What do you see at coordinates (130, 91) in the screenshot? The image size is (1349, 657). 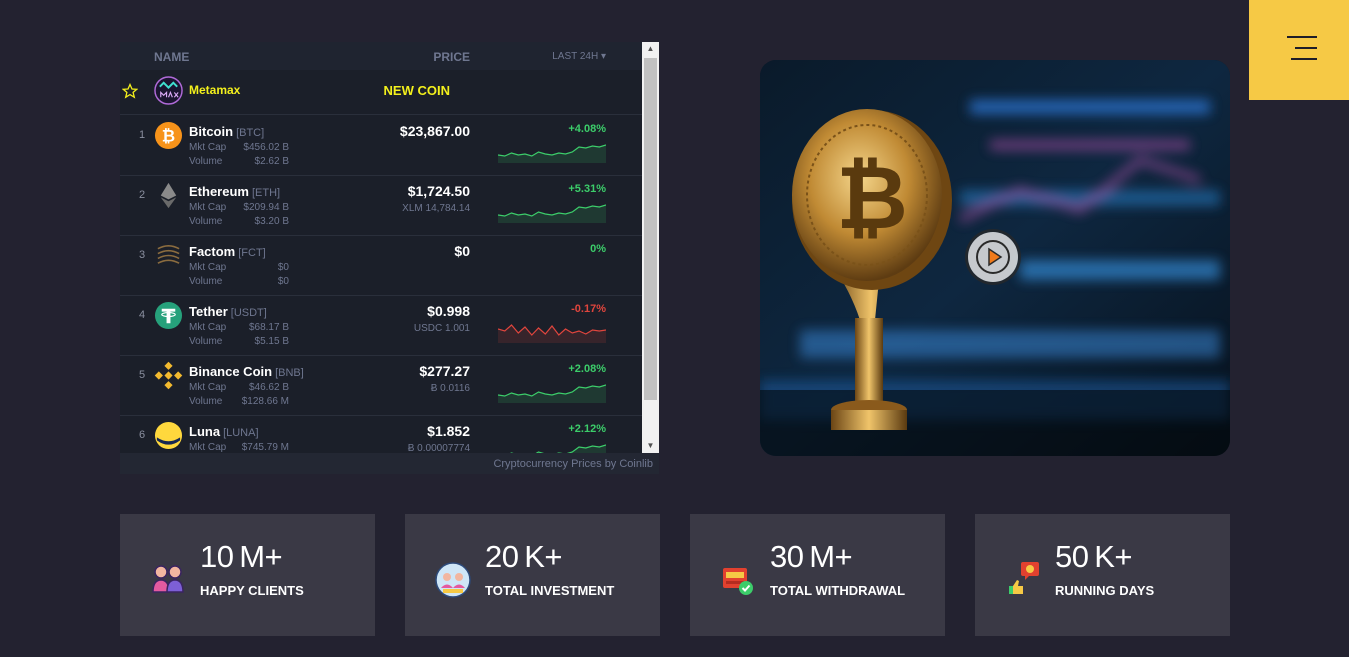 I see `star-icon` at bounding box center [130, 91].